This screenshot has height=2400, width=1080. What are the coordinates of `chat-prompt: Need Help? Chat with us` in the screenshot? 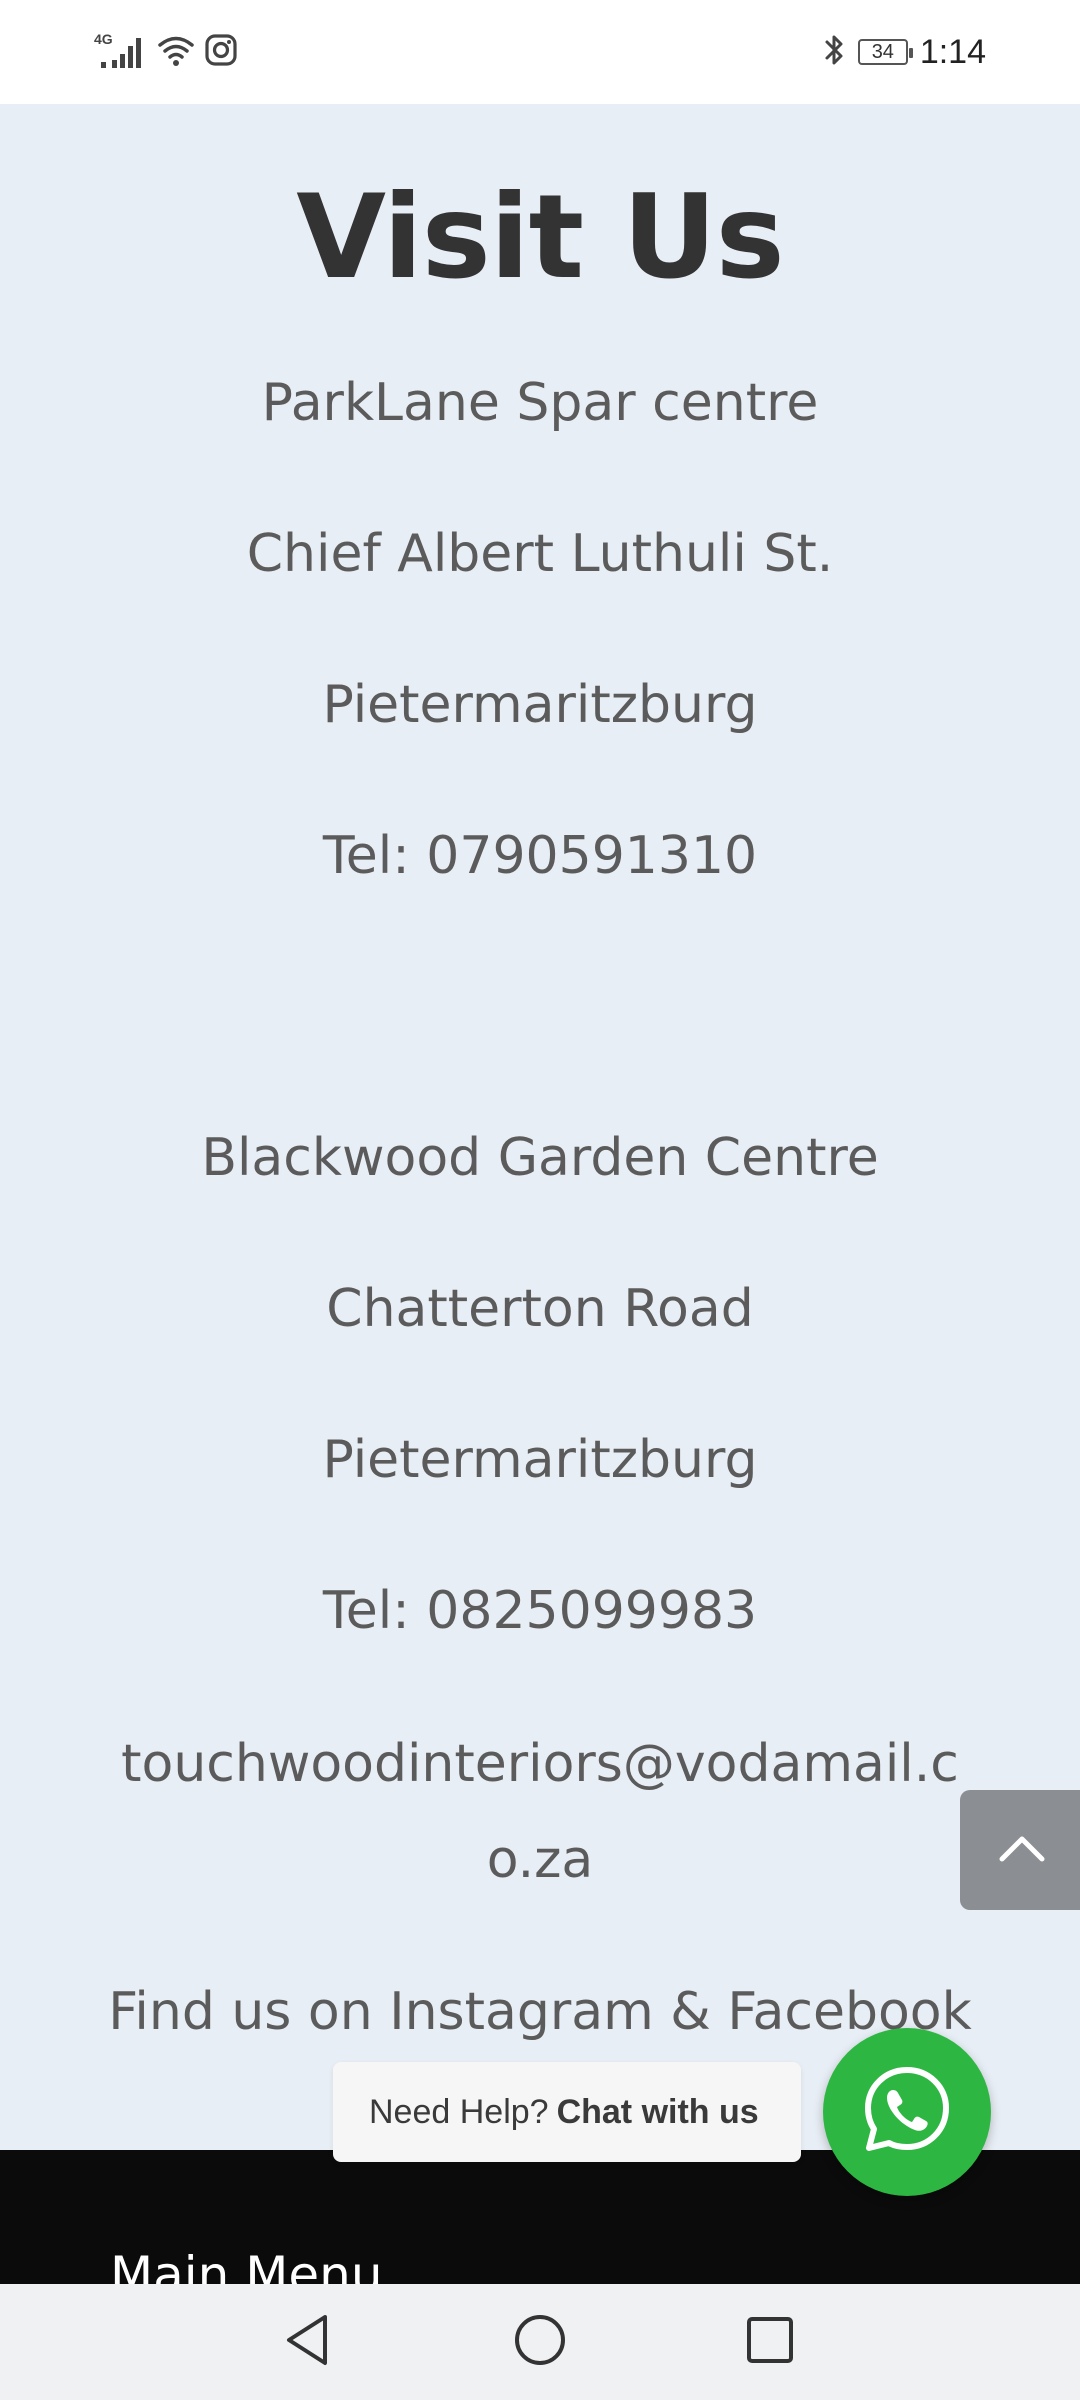 It's located at (567, 2112).